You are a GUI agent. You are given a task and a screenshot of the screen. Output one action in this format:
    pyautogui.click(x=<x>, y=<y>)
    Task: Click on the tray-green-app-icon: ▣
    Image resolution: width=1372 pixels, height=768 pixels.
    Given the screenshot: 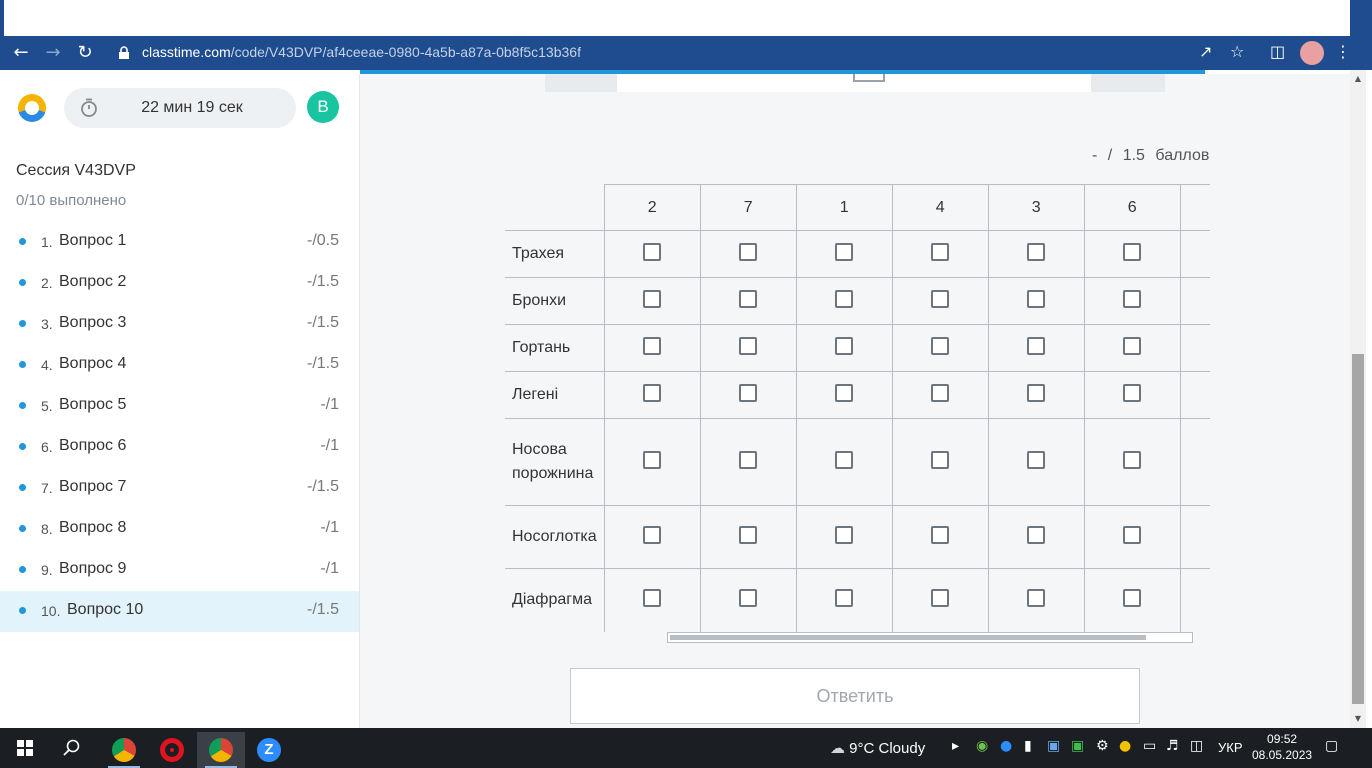 What is the action you would take?
    pyautogui.click(x=1077, y=746)
    